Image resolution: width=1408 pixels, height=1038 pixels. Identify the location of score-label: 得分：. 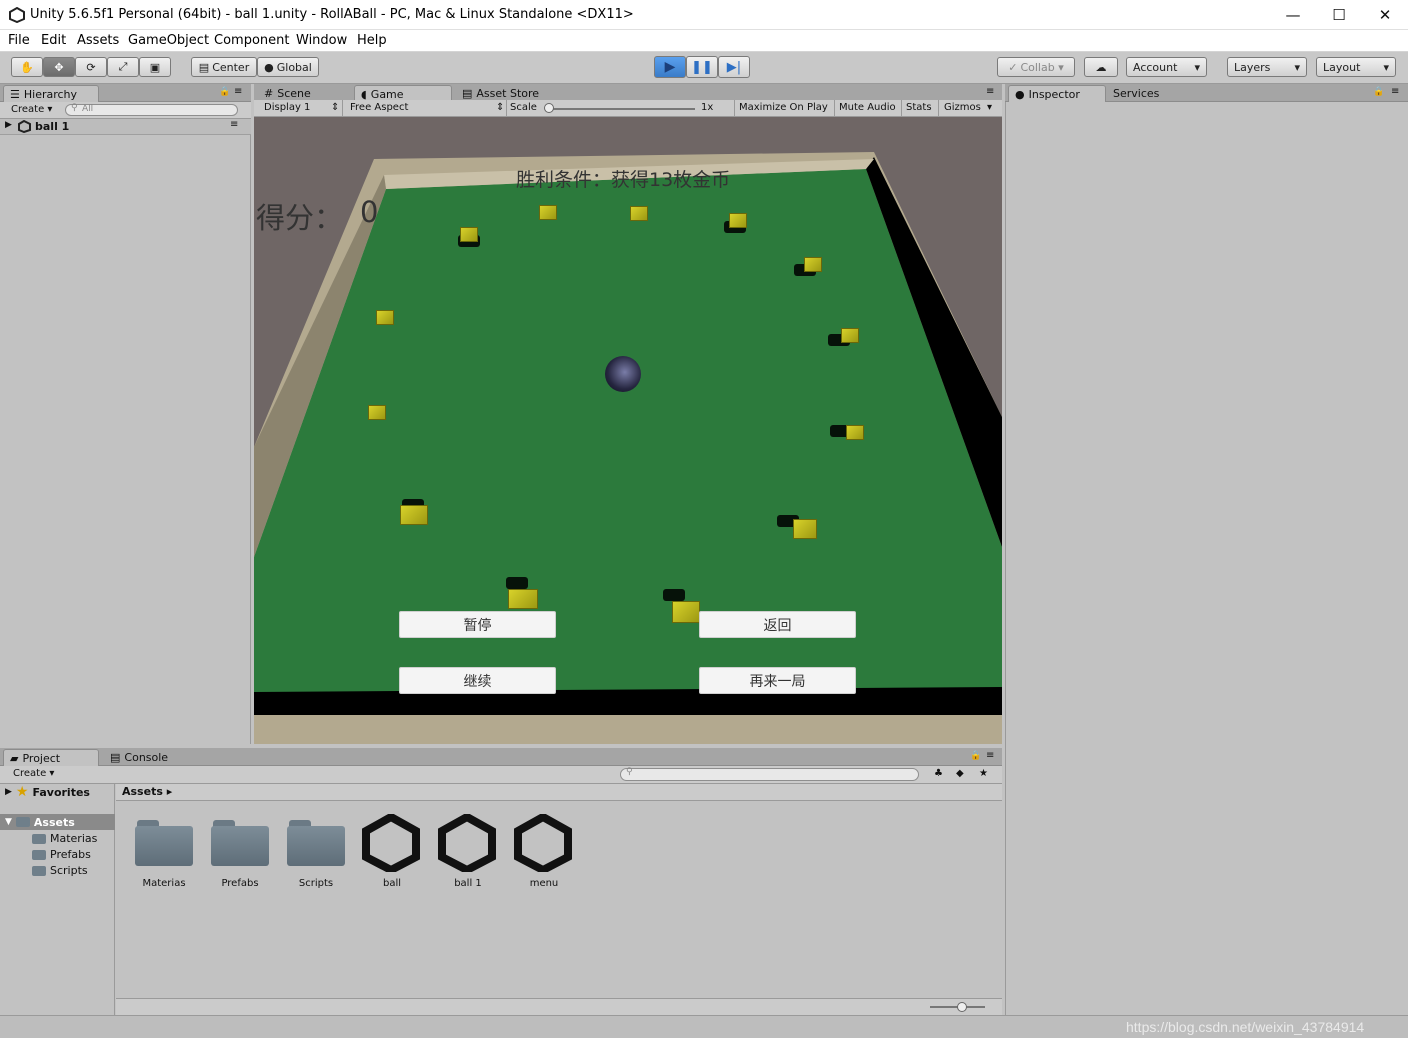
(300, 218).